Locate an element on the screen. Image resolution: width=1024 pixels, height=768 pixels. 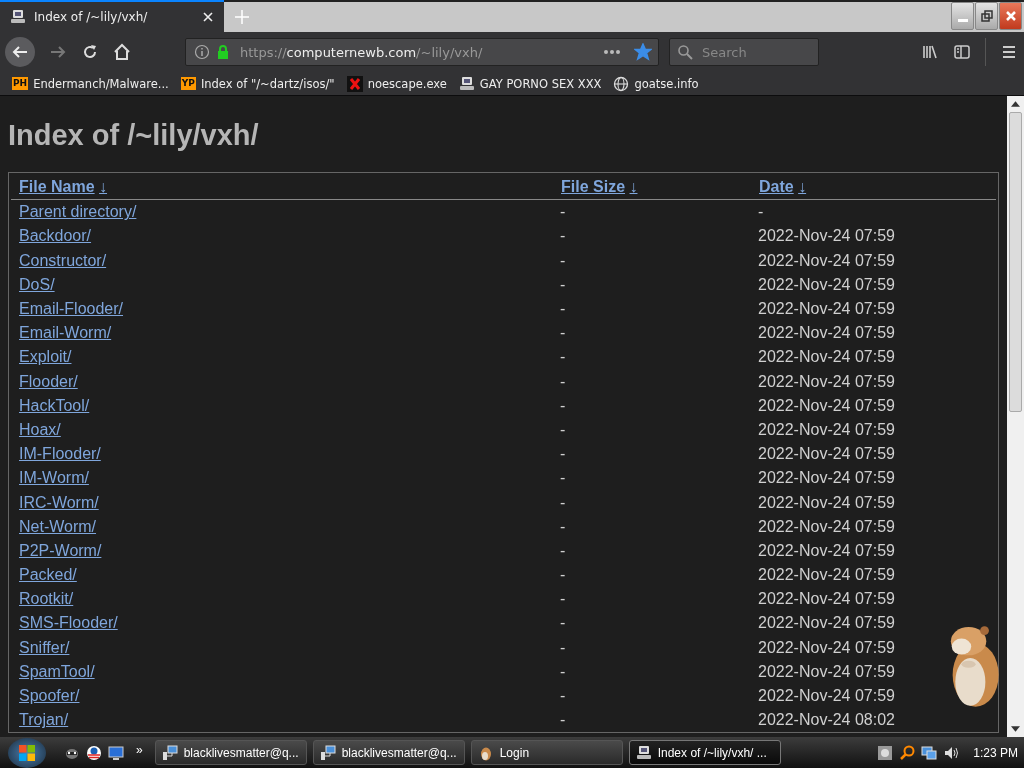
file-link: Email-Worm/ is located at coordinates (65, 333).